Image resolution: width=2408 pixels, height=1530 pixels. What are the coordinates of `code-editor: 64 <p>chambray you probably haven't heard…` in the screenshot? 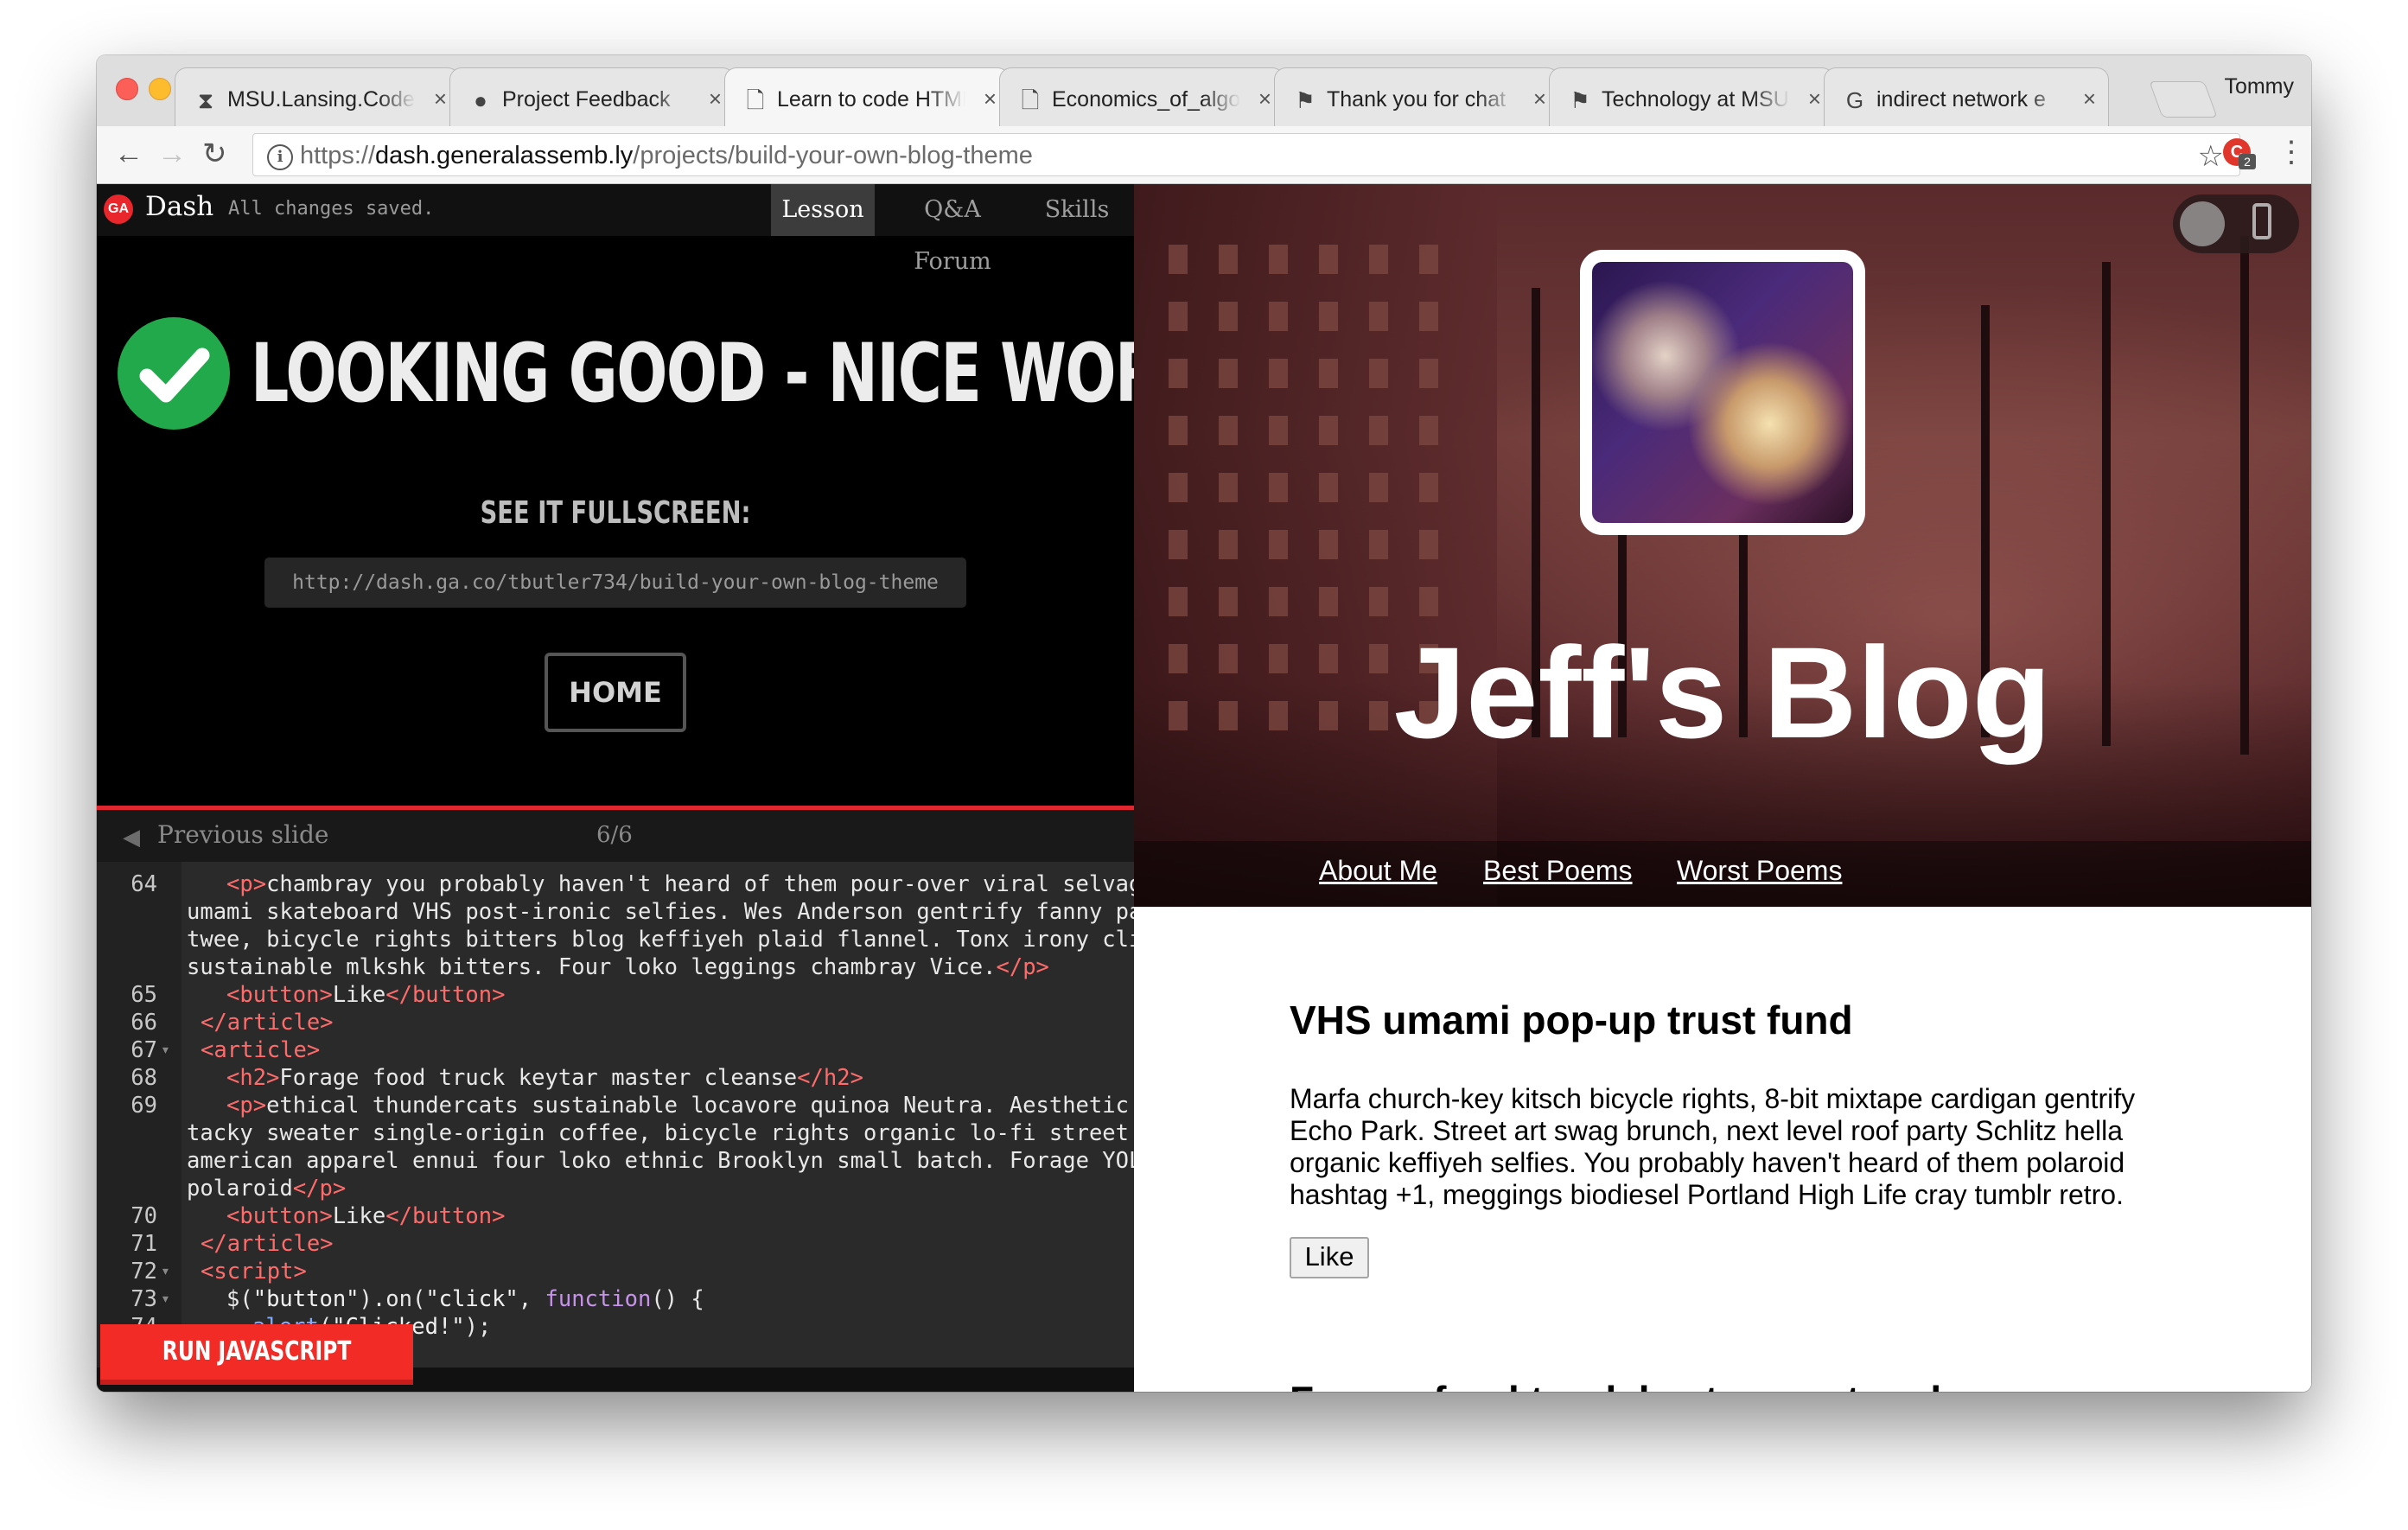 It's located at (615, 1115).